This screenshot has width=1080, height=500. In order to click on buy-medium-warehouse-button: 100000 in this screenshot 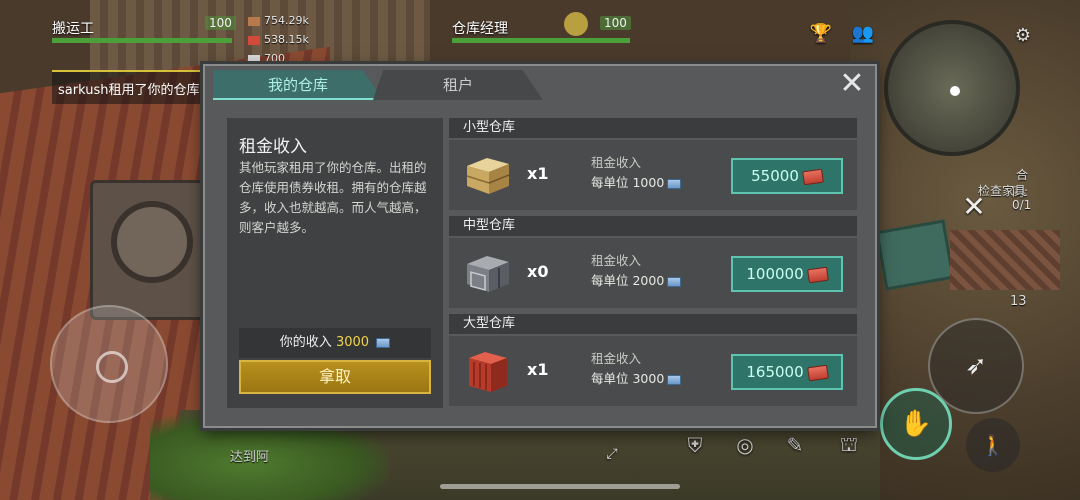, I will do `click(787, 274)`.